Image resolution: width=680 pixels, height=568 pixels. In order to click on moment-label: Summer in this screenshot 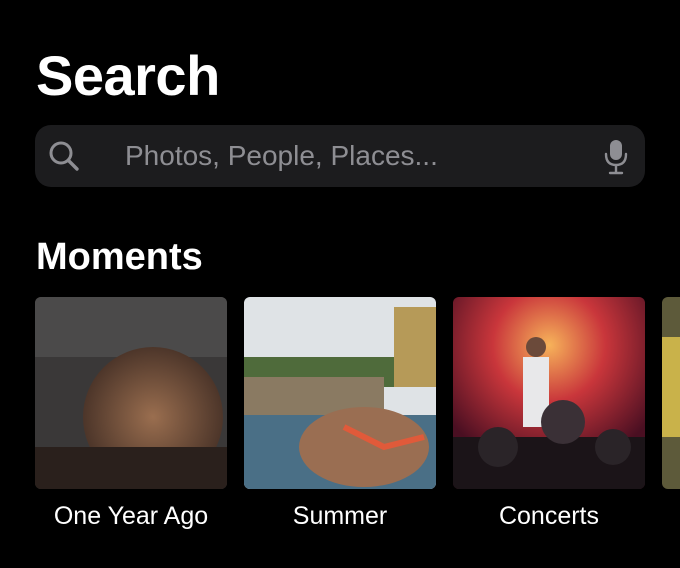, I will do `click(340, 516)`.